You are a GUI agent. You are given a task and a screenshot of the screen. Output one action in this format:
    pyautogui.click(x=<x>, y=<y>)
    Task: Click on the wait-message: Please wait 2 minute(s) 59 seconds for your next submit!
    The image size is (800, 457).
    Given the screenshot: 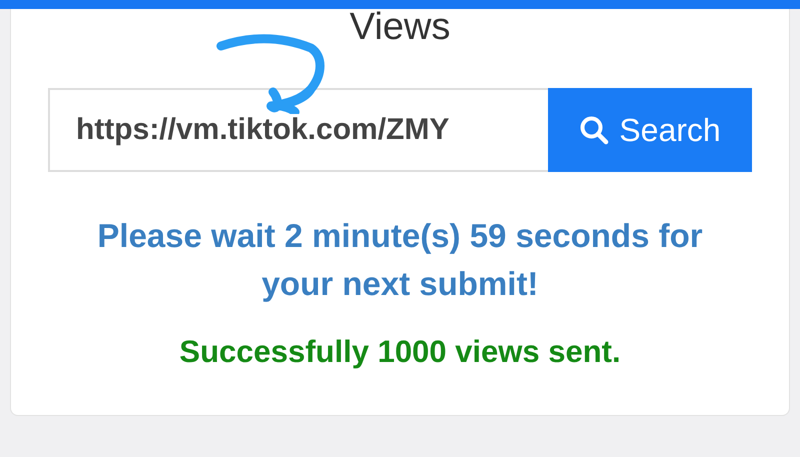 What is the action you would take?
    pyautogui.click(x=400, y=260)
    